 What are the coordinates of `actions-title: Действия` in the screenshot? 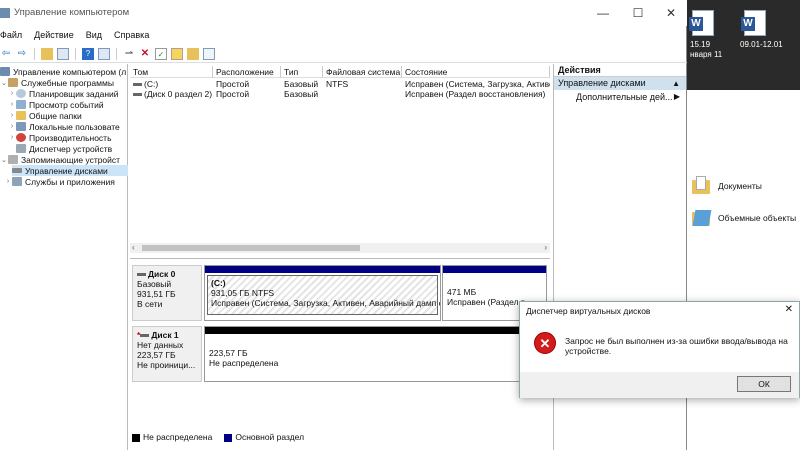 It's located at (620, 70).